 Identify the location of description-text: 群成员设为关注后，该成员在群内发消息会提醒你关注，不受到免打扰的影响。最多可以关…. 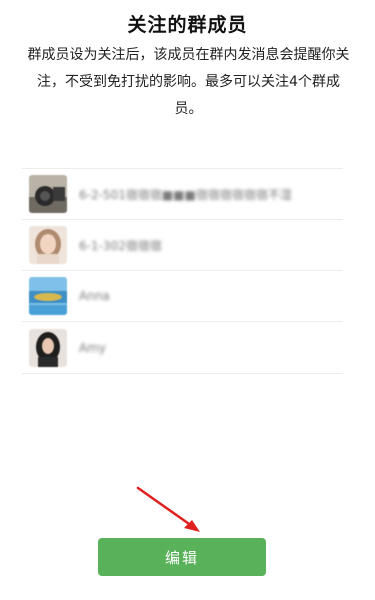
(188, 82).